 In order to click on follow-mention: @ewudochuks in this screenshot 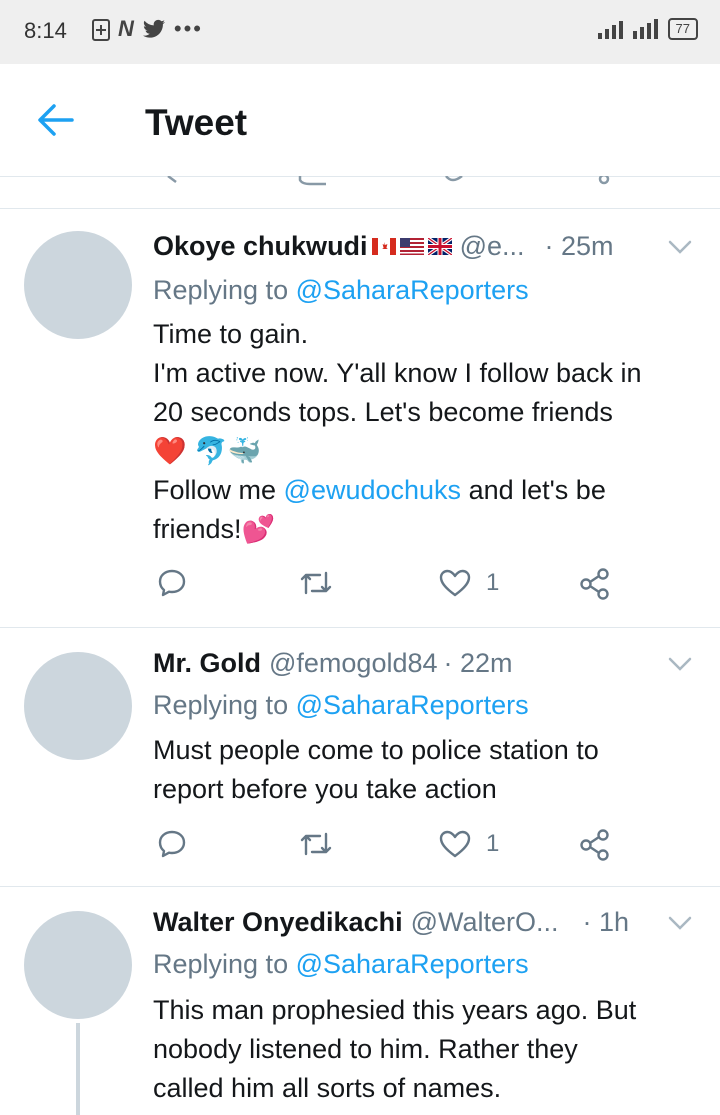, I will do `click(373, 490)`.